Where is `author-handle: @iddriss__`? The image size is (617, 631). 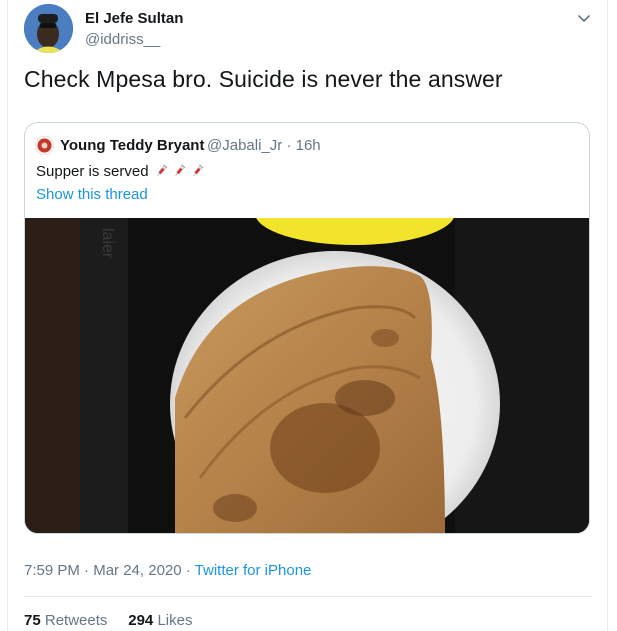 author-handle: @iddriss__ is located at coordinates (122, 39).